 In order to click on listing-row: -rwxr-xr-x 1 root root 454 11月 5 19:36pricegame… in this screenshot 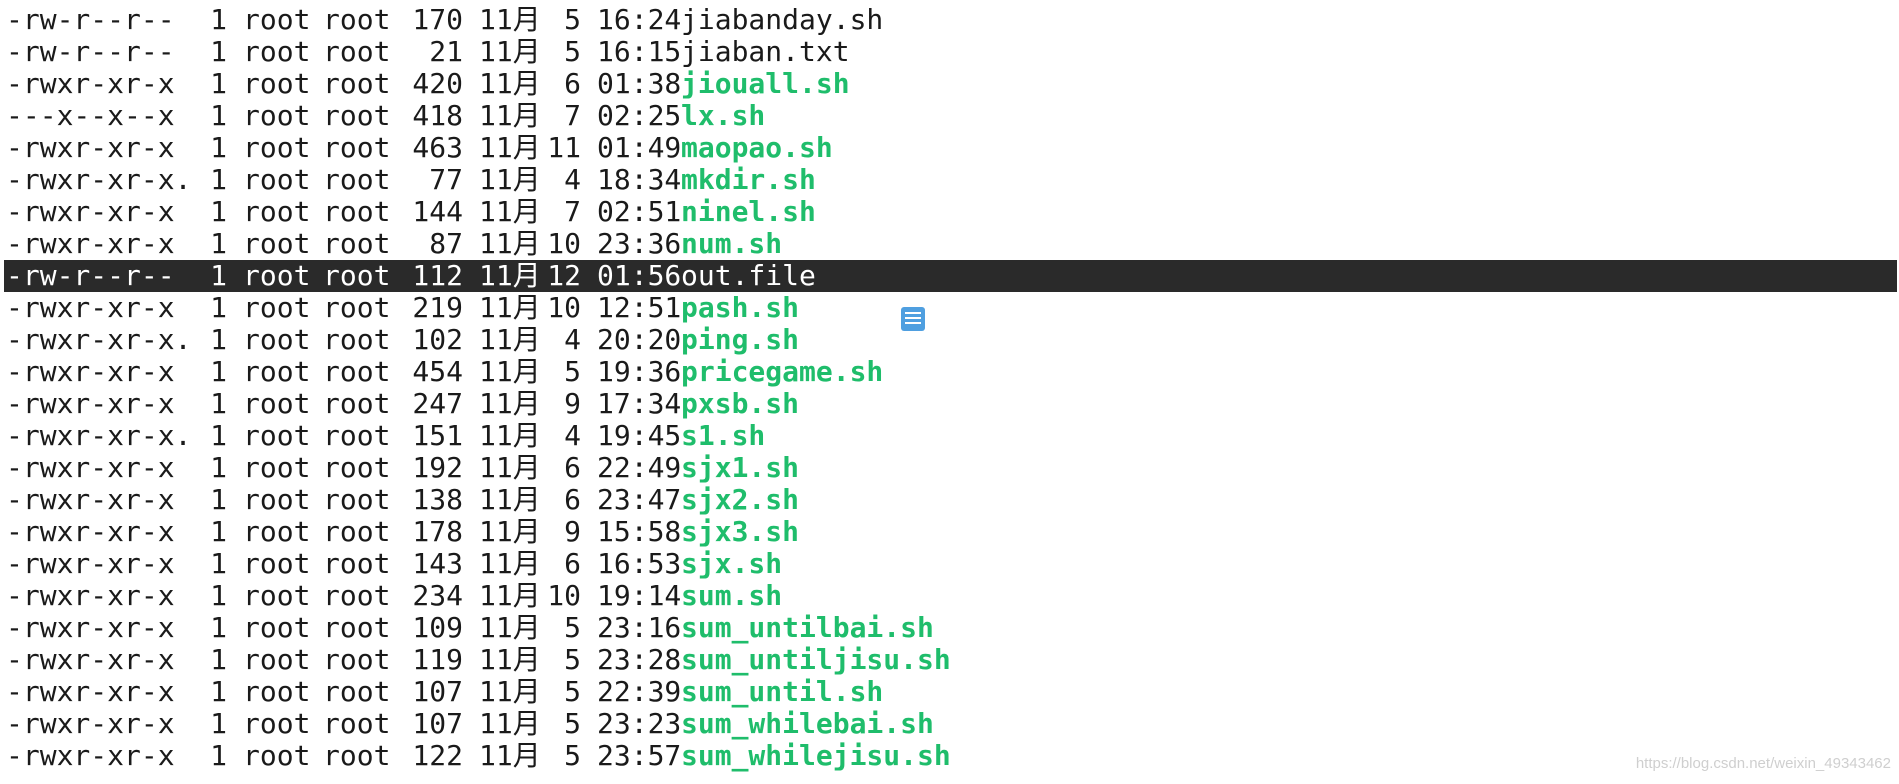, I will do `click(949, 372)`.